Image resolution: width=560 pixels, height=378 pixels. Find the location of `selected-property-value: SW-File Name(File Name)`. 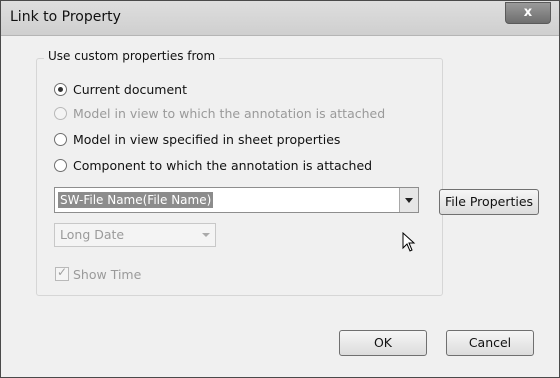

selected-property-value: SW-File Name(File Name) is located at coordinates (136, 200).